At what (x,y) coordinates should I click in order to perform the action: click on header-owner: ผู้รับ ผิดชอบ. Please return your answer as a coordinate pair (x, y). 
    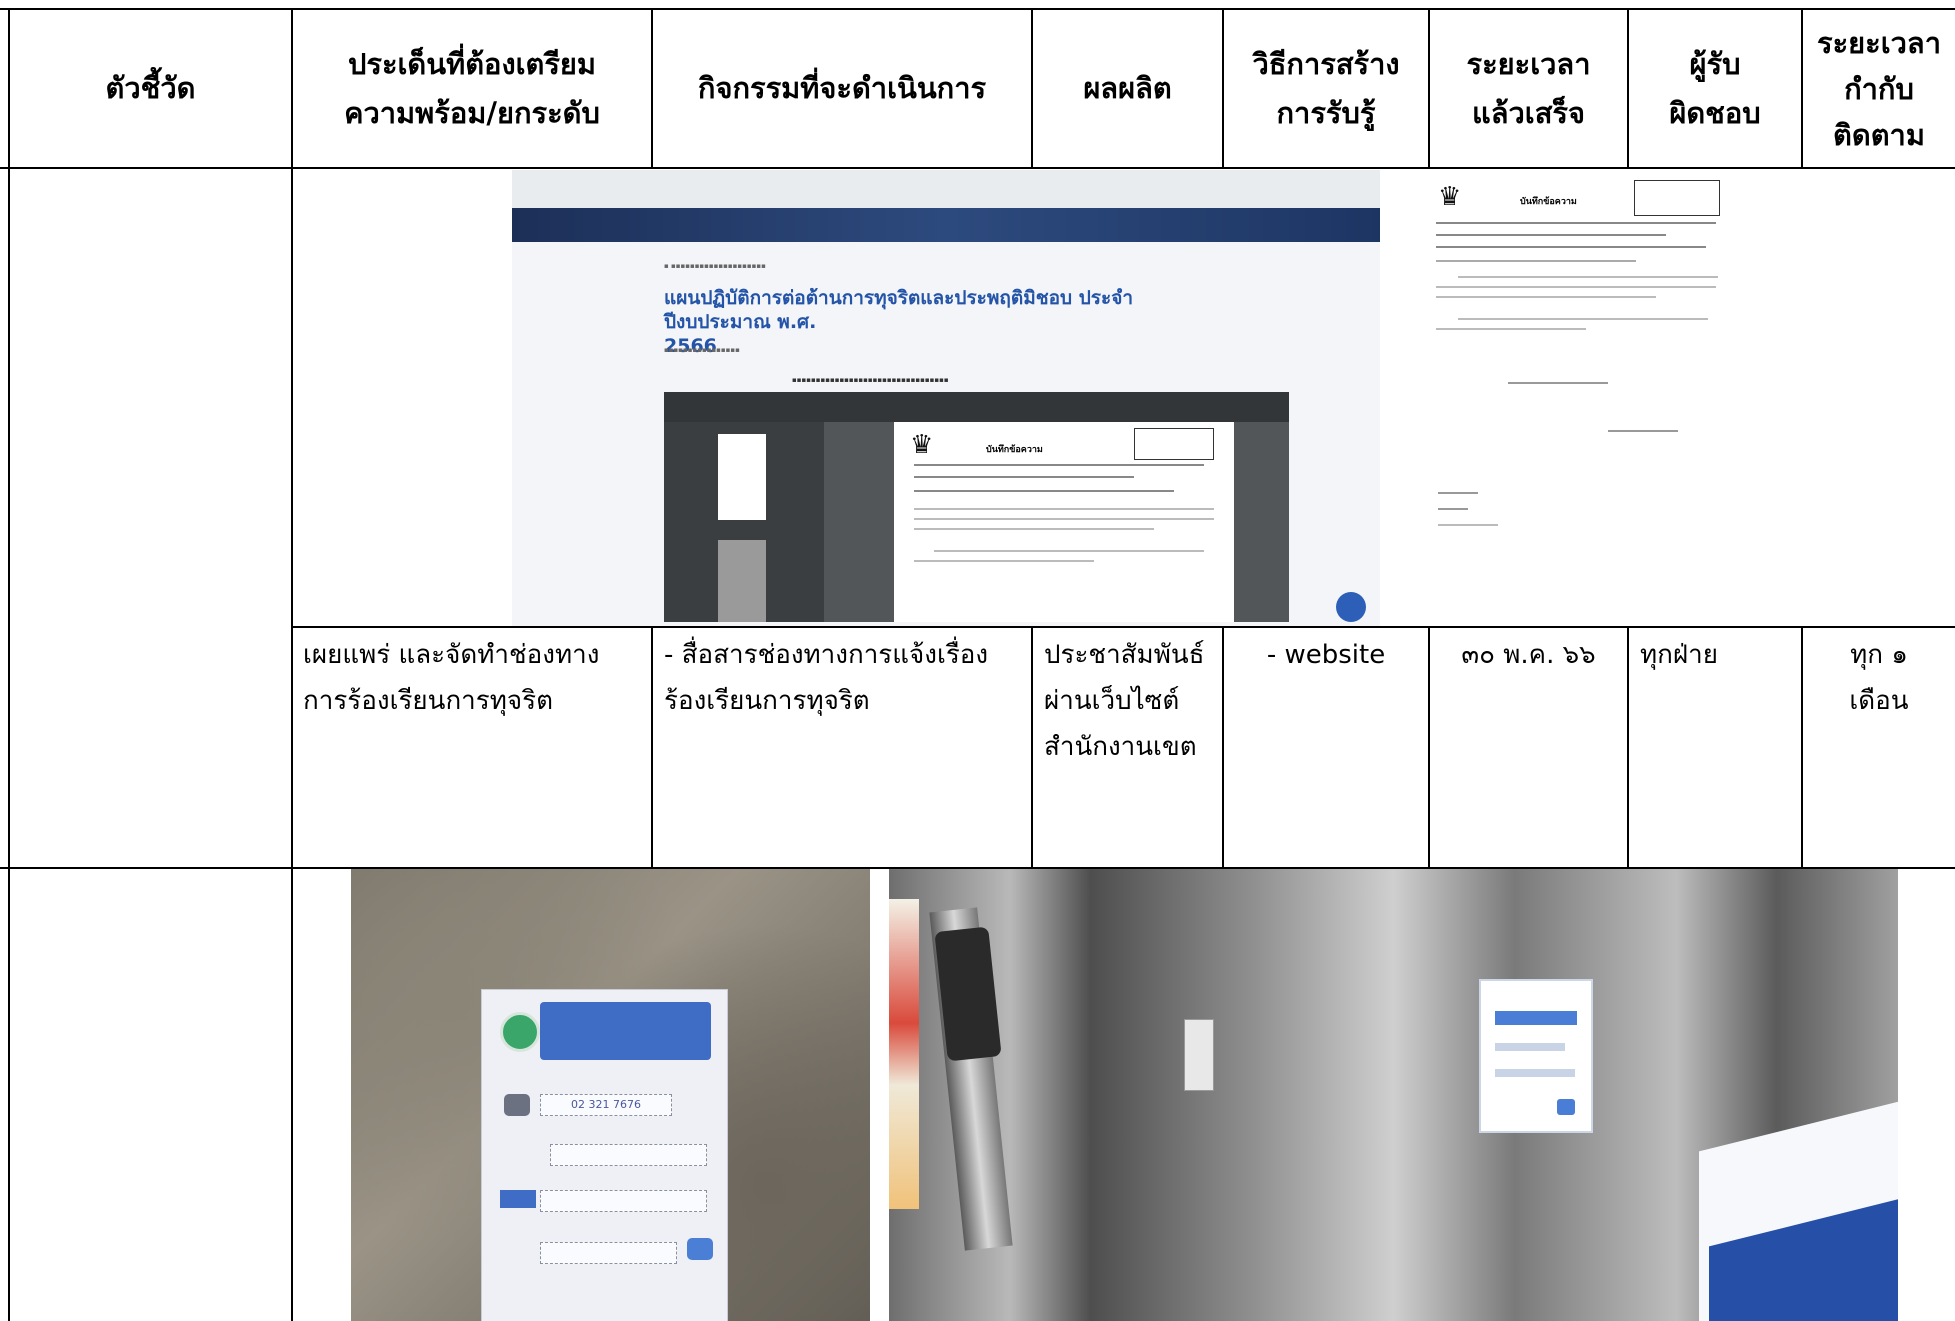
    Looking at the image, I should click on (1715, 88).